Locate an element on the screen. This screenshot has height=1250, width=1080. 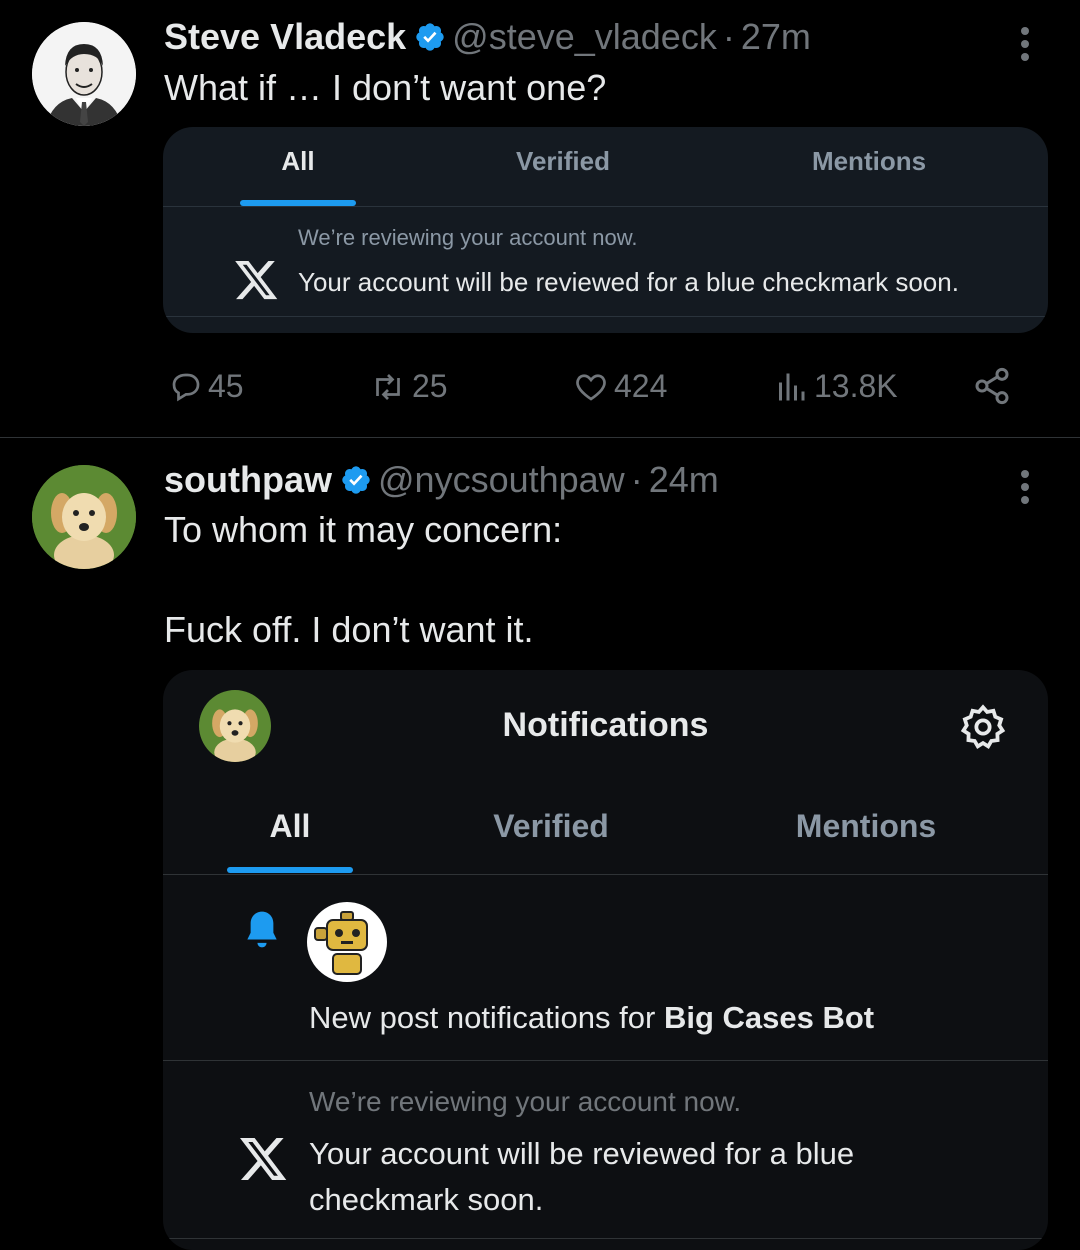
reply-button: 45 is located at coordinates (206, 386).